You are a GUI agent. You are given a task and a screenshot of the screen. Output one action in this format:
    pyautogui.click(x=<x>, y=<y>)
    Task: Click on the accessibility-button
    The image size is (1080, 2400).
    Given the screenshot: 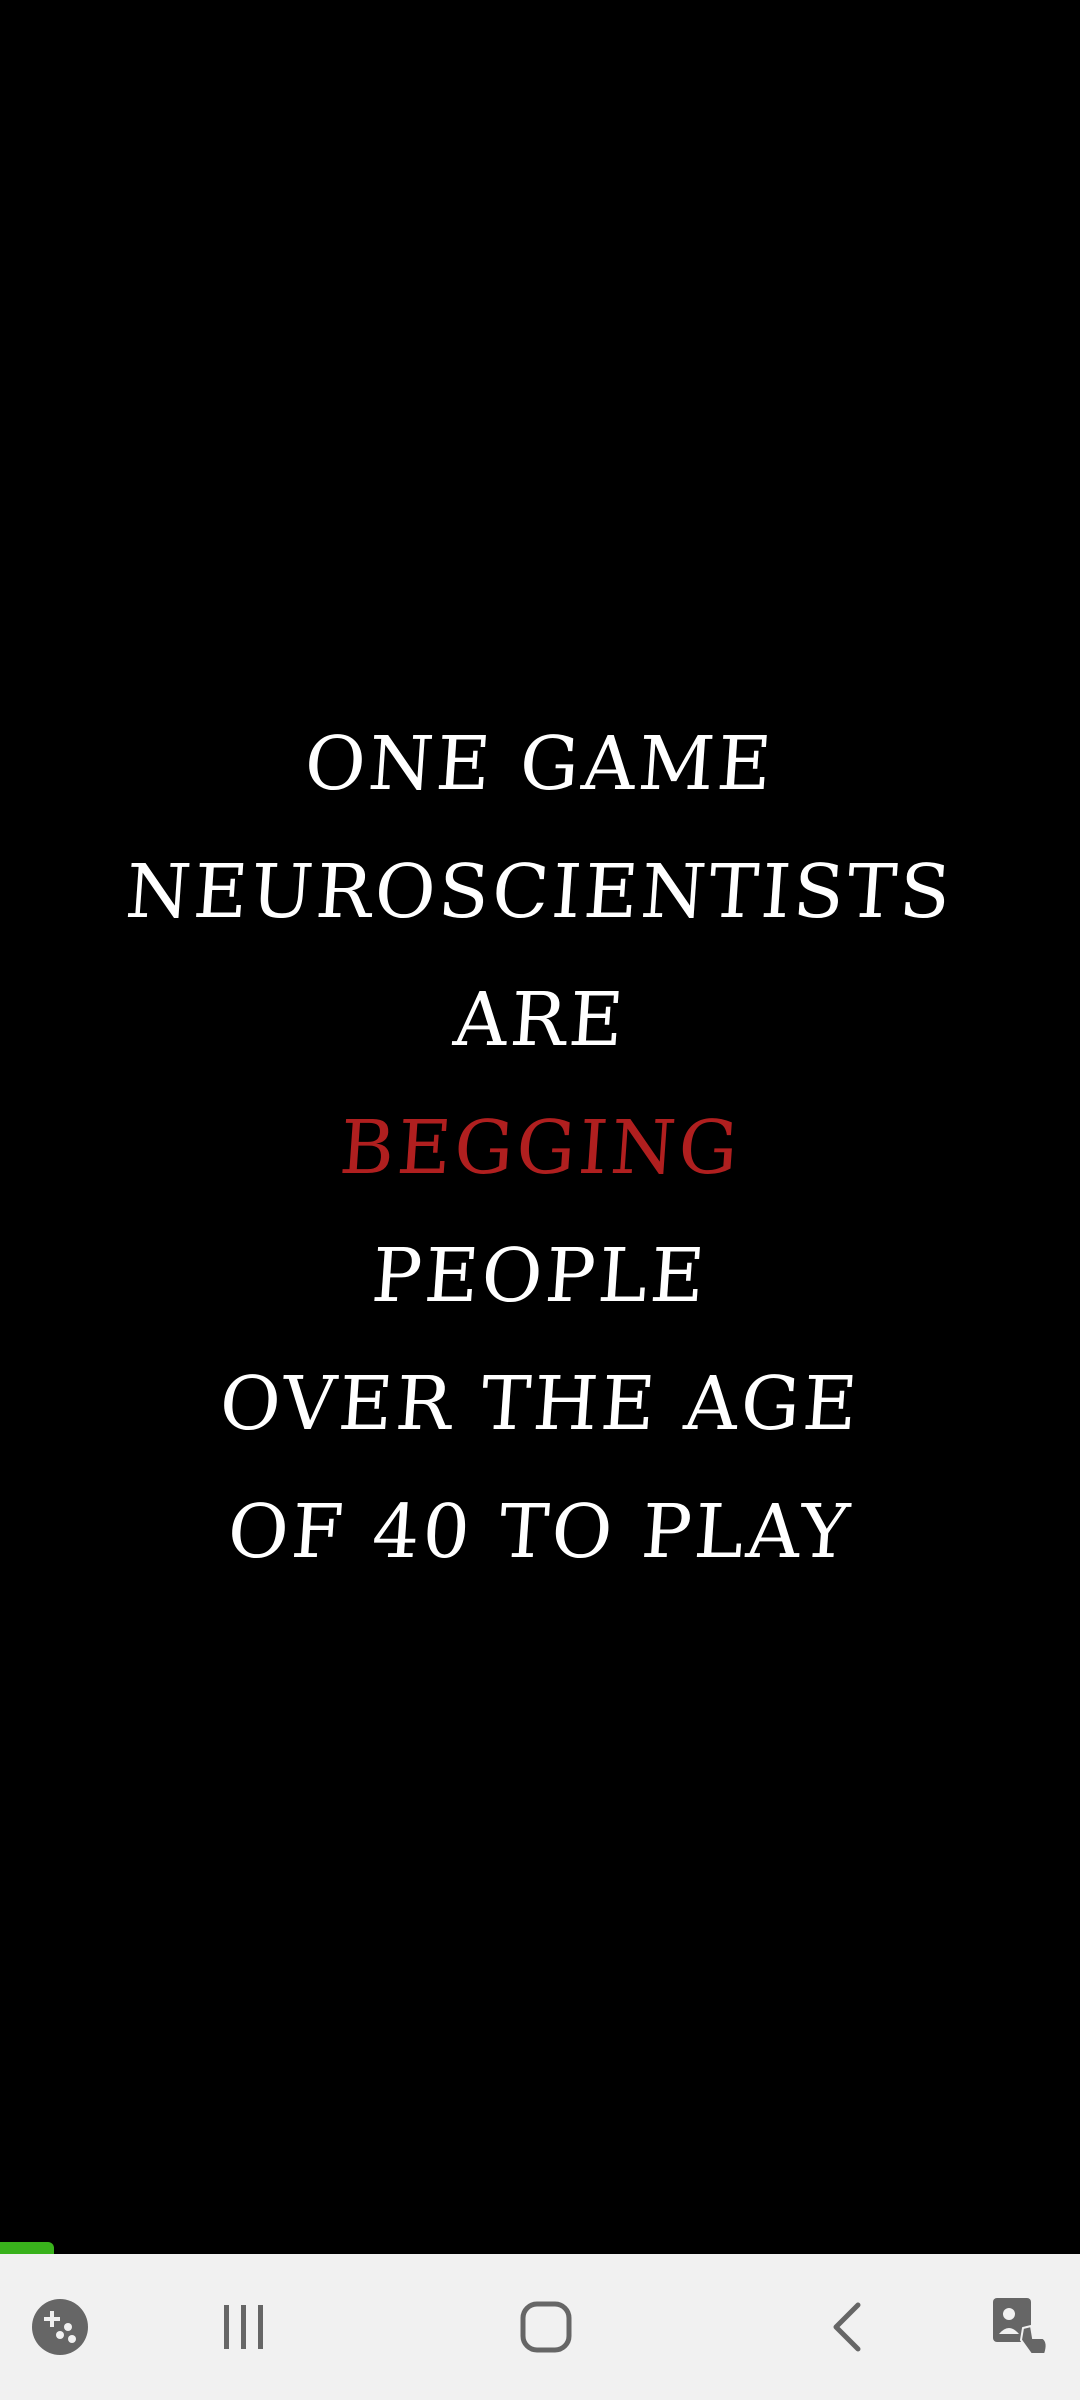 What is the action you would take?
    pyautogui.click(x=1020, y=2327)
    